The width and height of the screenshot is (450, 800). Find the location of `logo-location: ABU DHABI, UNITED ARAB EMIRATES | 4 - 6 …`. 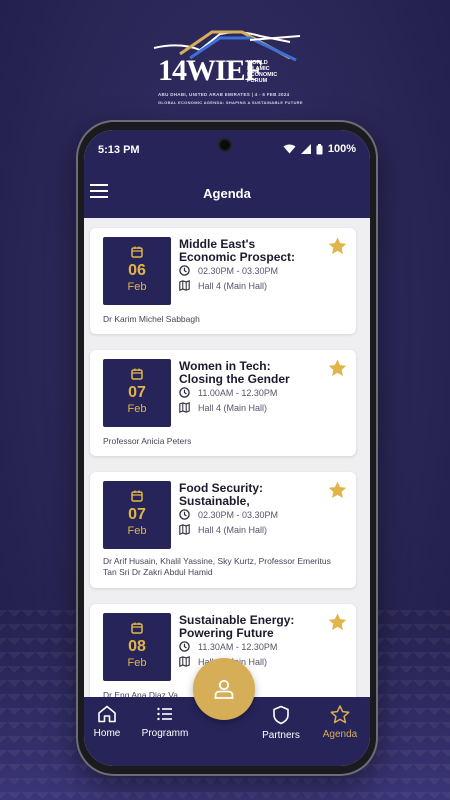

logo-location: ABU DHABI, UNITED ARAB EMIRATES | 4 - 6 … is located at coordinates (224, 94).